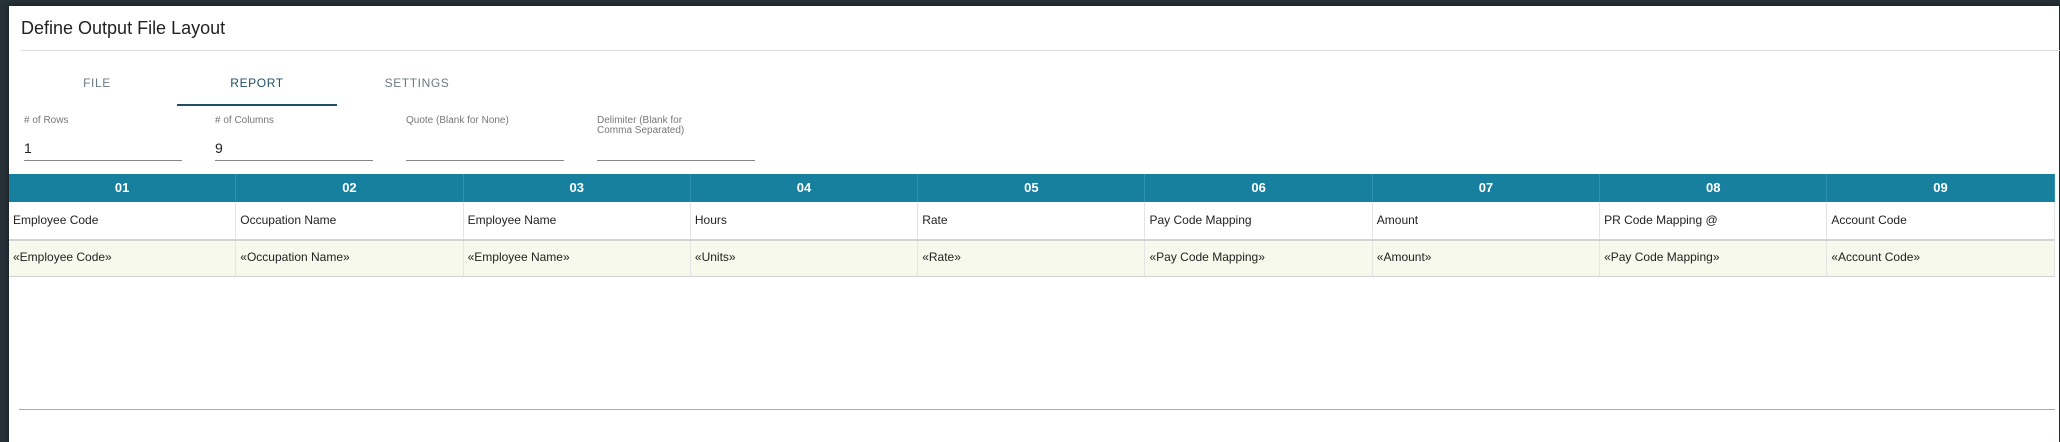 The height and width of the screenshot is (442, 2060). What do you see at coordinates (97, 86) in the screenshot?
I see `tab-file: FILE` at bounding box center [97, 86].